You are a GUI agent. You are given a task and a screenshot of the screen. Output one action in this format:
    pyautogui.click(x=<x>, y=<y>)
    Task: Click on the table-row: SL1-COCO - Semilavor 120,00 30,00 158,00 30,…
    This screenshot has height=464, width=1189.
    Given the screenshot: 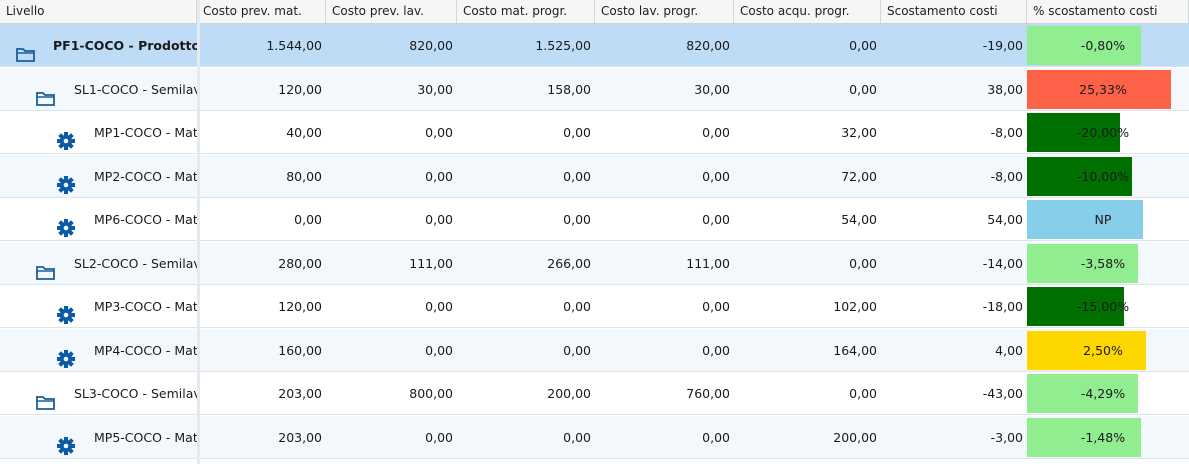 What is the action you would take?
    pyautogui.click(x=594, y=89)
    